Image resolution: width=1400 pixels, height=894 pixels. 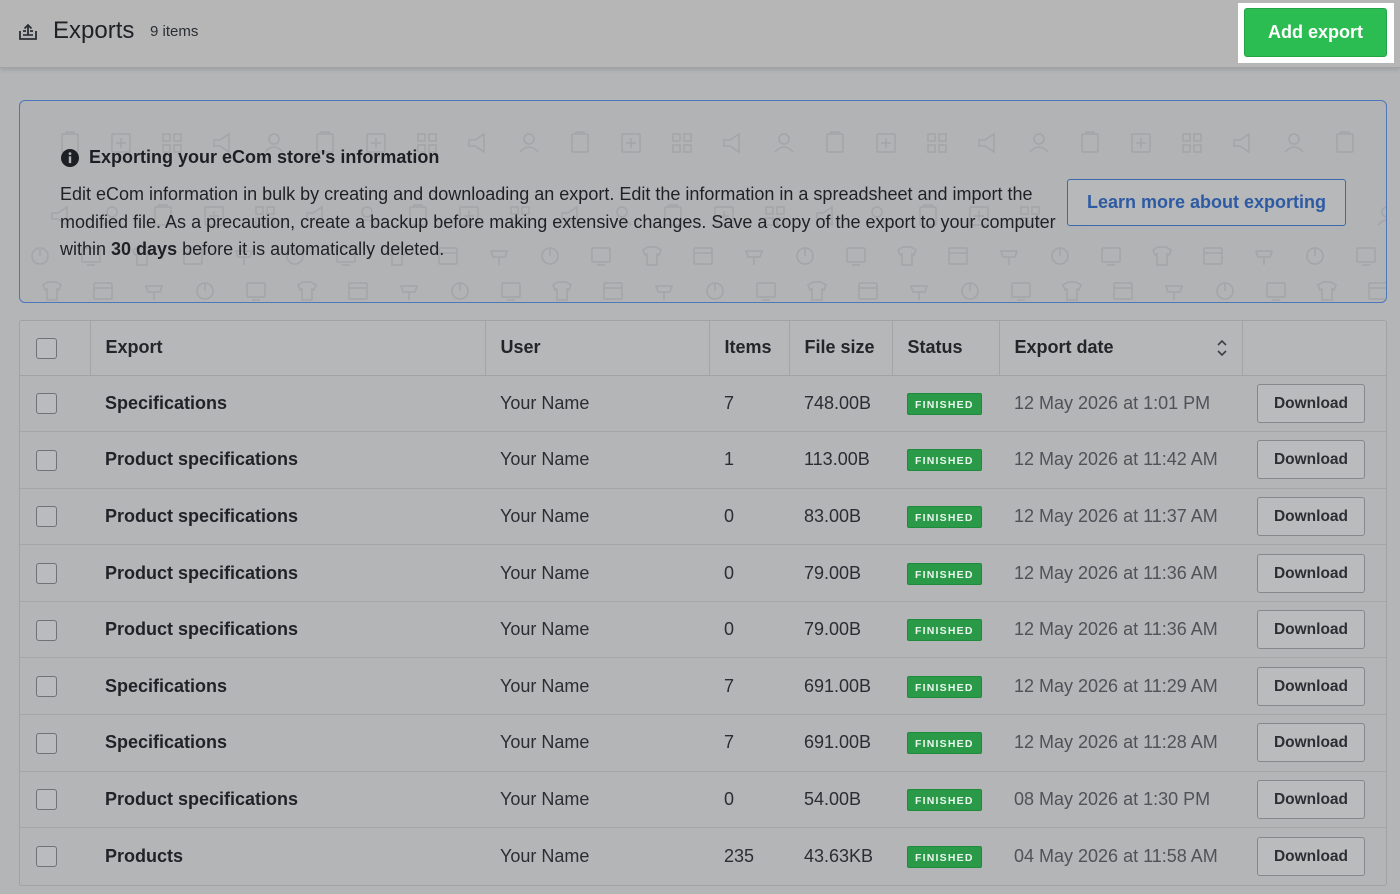 I want to click on column-export-date: Export date, so click(x=1121, y=348).